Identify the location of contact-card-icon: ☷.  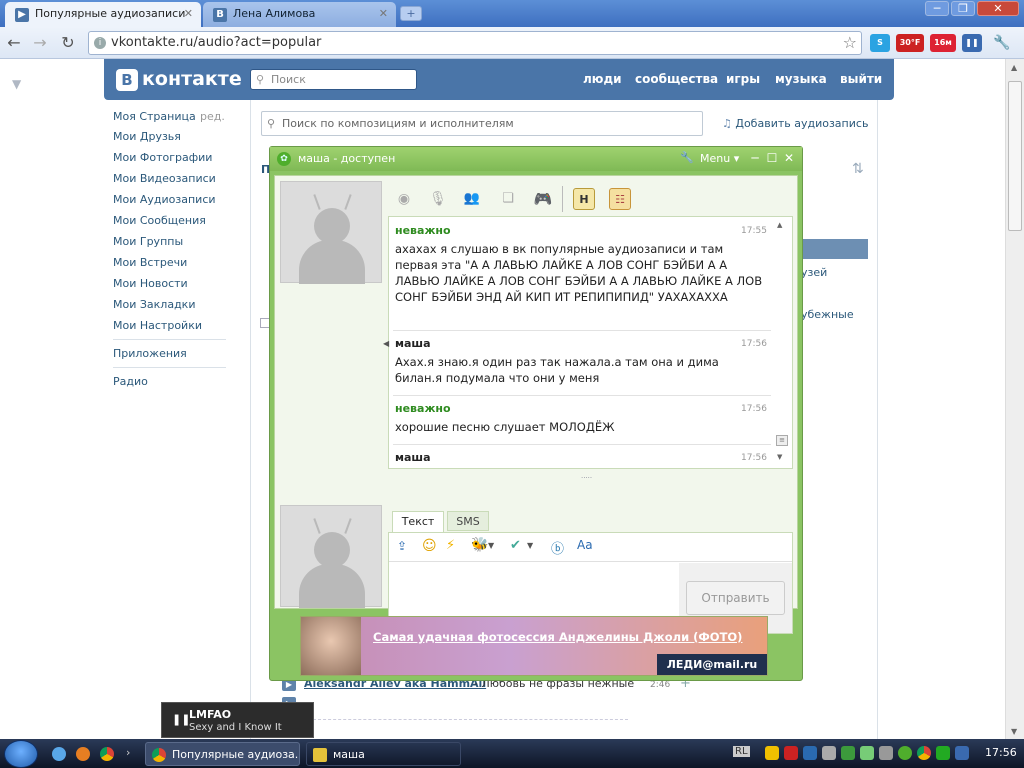
(620, 199).